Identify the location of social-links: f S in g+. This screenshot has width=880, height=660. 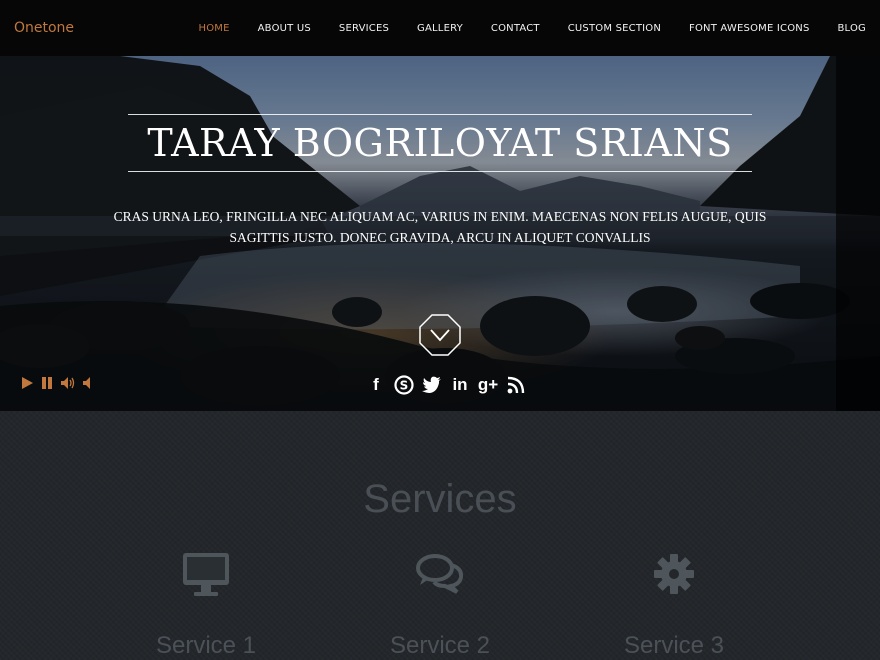
(446, 385).